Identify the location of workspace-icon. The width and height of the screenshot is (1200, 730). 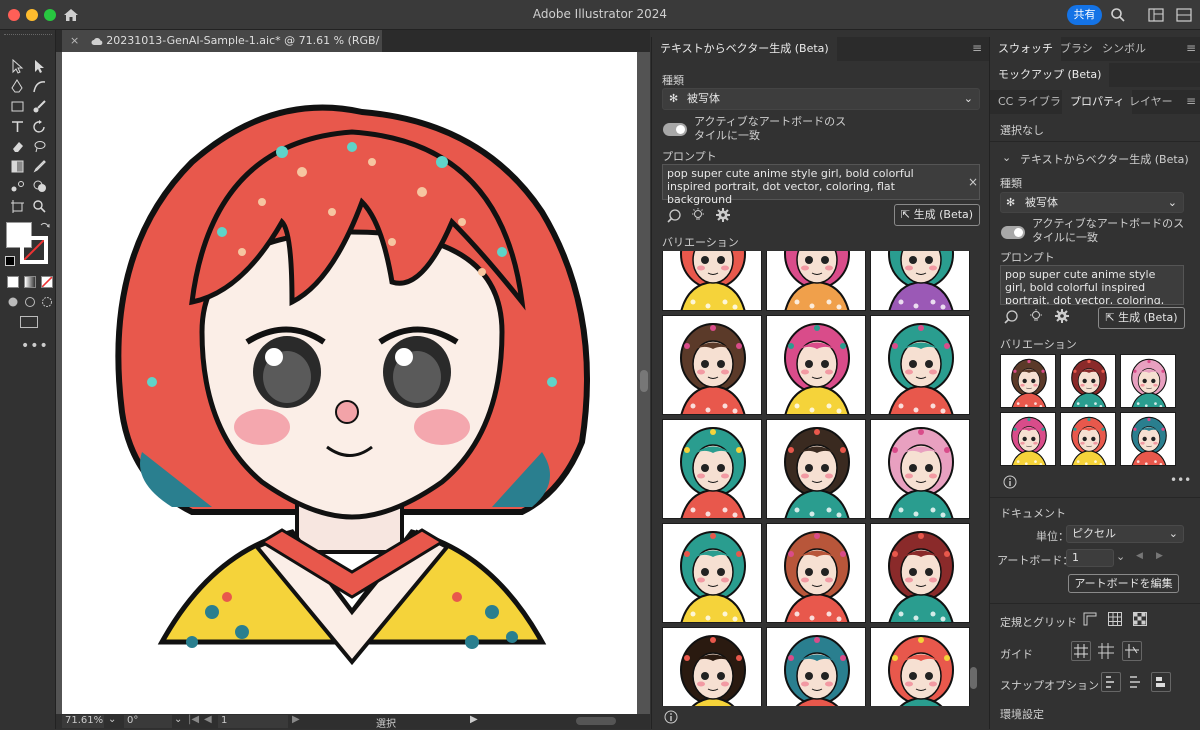
(1156, 16).